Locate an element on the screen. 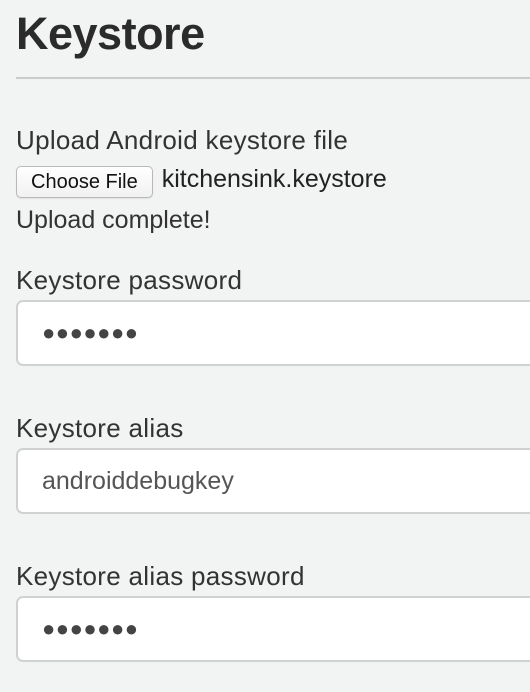  upload-status: Upload complete! is located at coordinates (113, 220).